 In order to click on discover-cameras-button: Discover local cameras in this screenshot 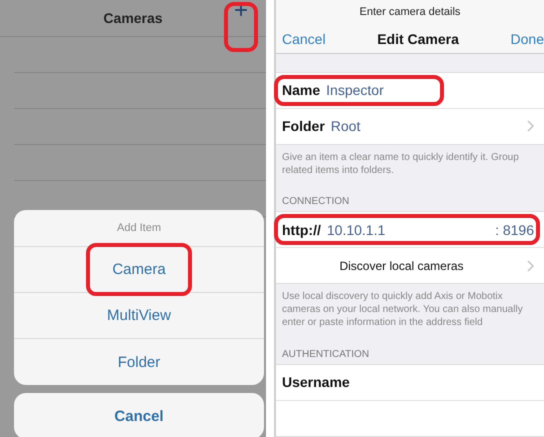, I will do `click(401, 266)`.